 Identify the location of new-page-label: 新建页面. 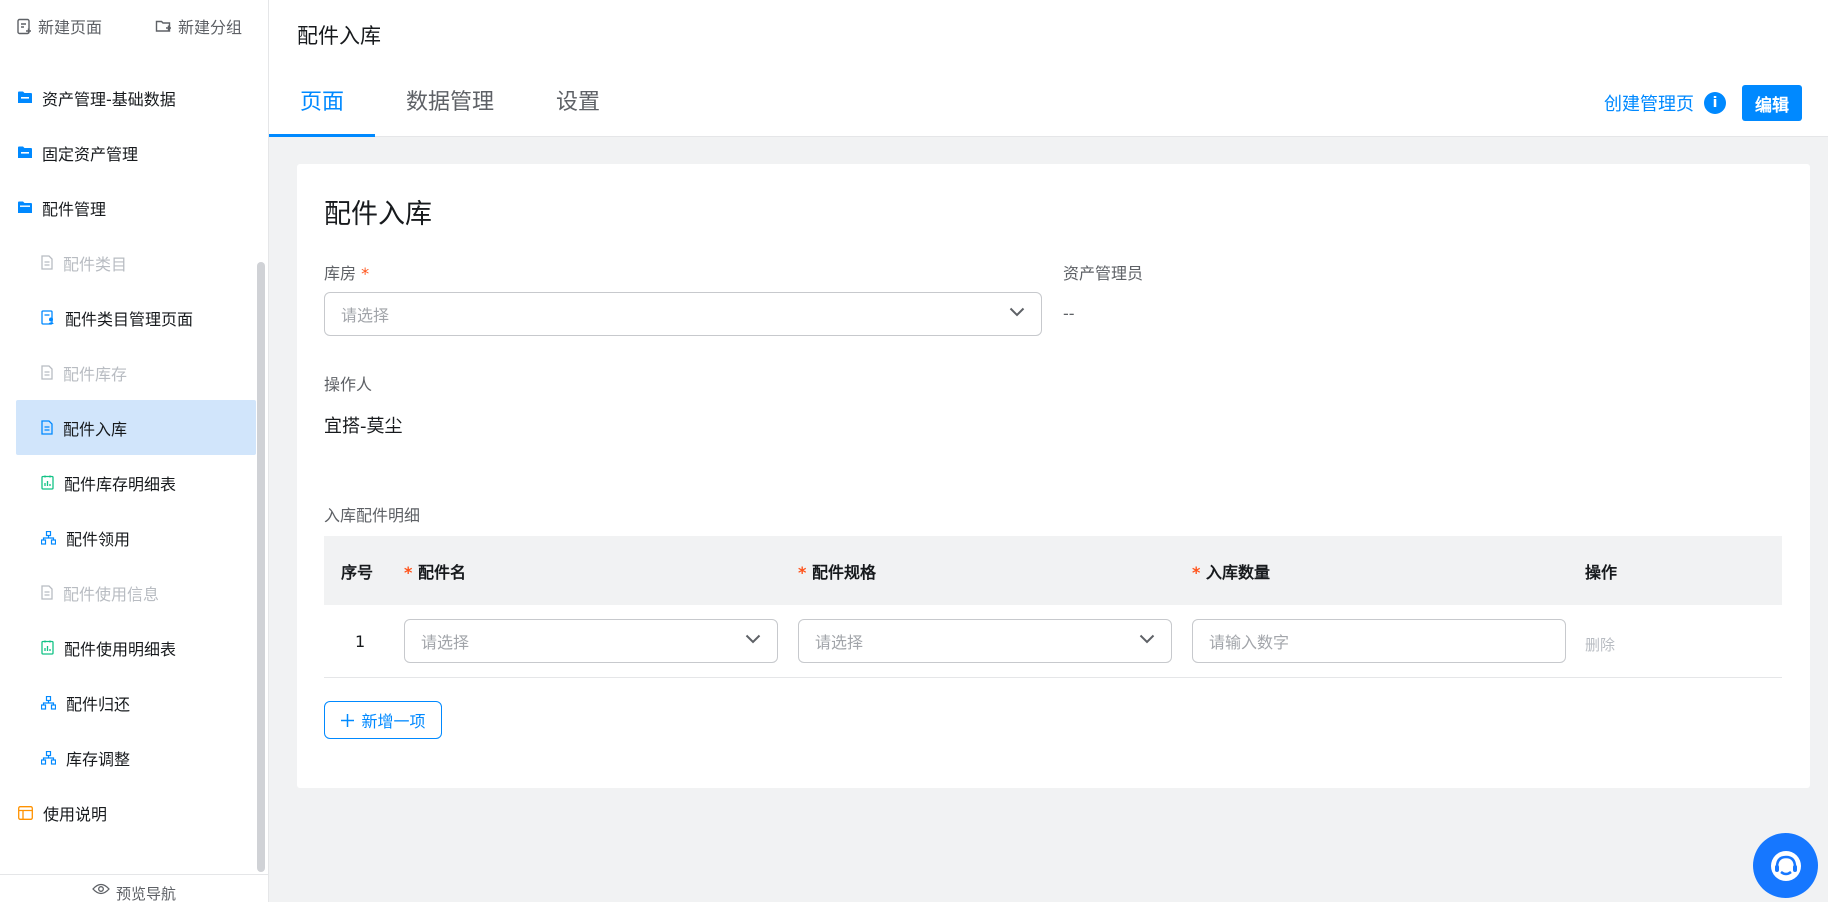
(70, 27).